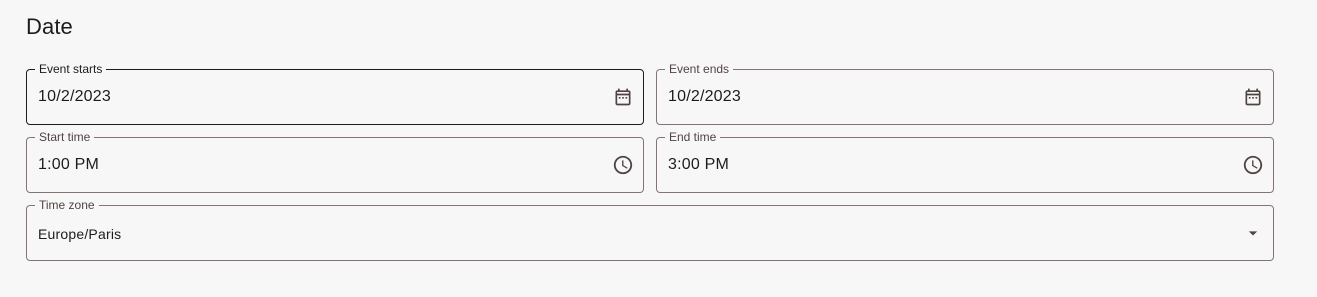  I want to click on start-time-field: Start time 1:00 PM, so click(335, 161).